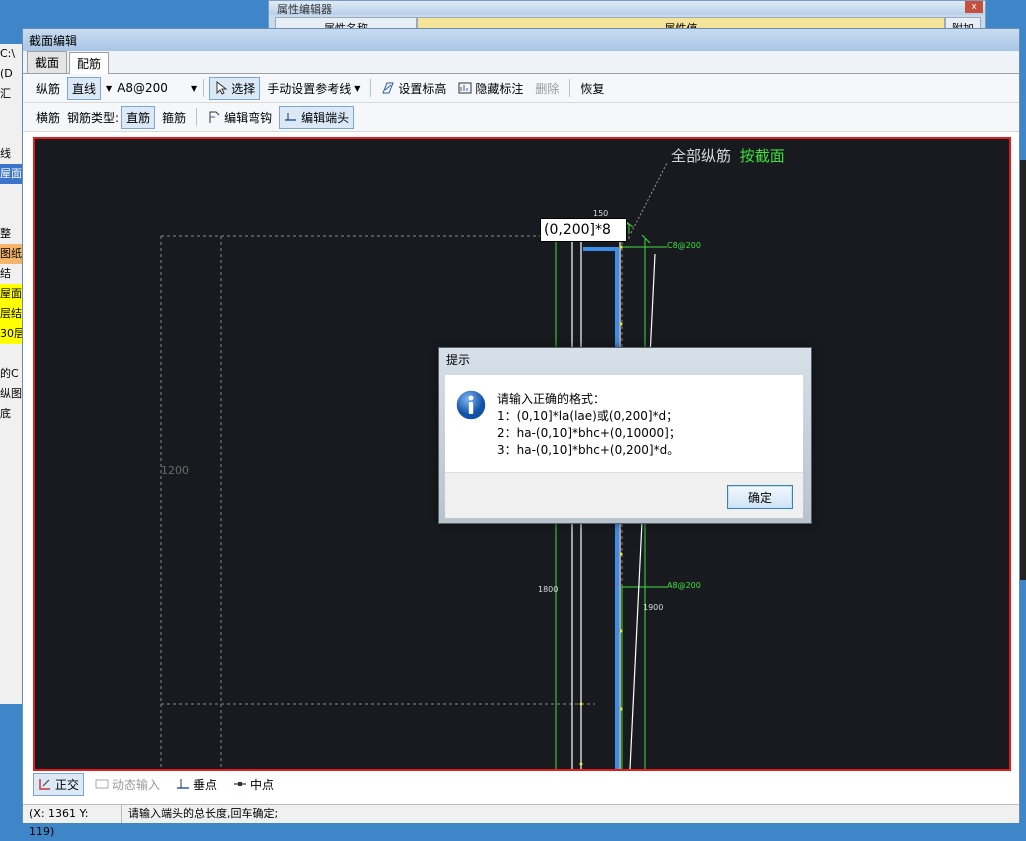 This screenshot has height=841, width=1026. I want to click on hide-annotation-button: 隐藏标注, so click(490, 88).